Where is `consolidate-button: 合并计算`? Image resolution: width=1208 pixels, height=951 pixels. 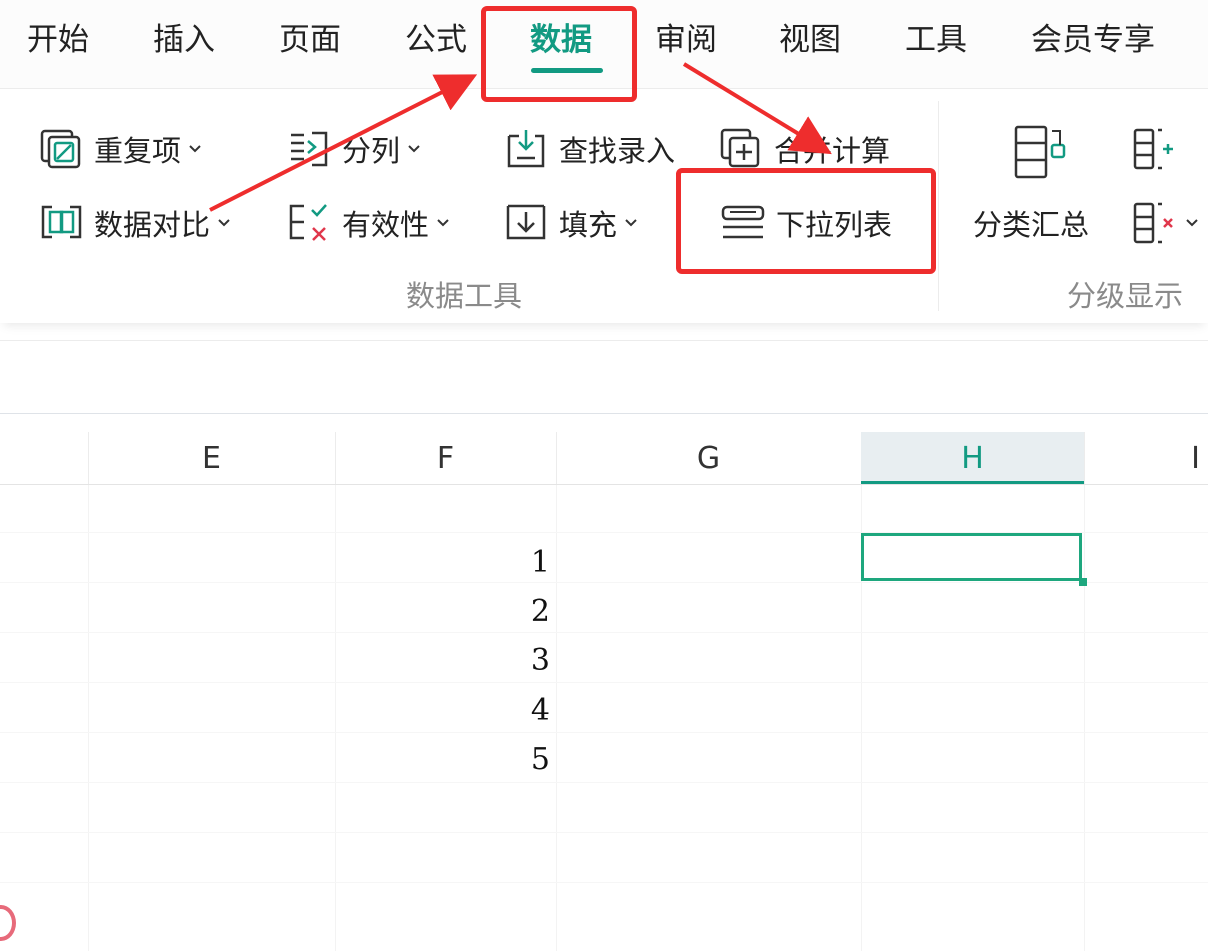 consolidate-button: 合并计算 is located at coordinates (805, 149).